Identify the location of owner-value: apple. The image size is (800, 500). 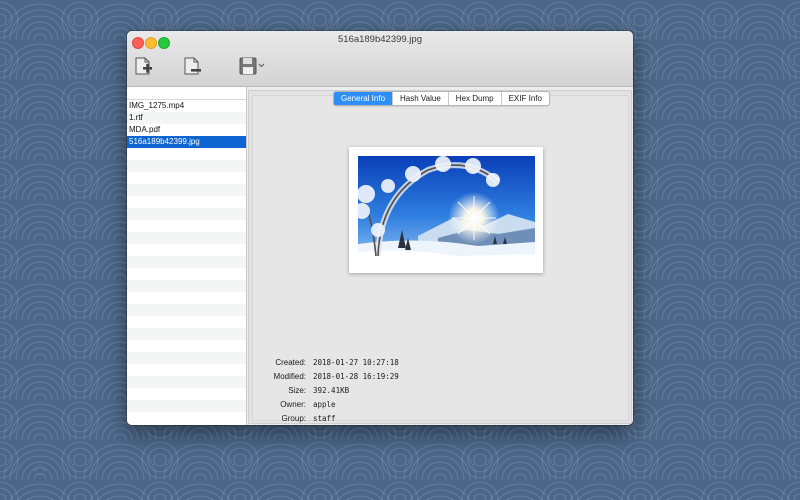
(324, 404).